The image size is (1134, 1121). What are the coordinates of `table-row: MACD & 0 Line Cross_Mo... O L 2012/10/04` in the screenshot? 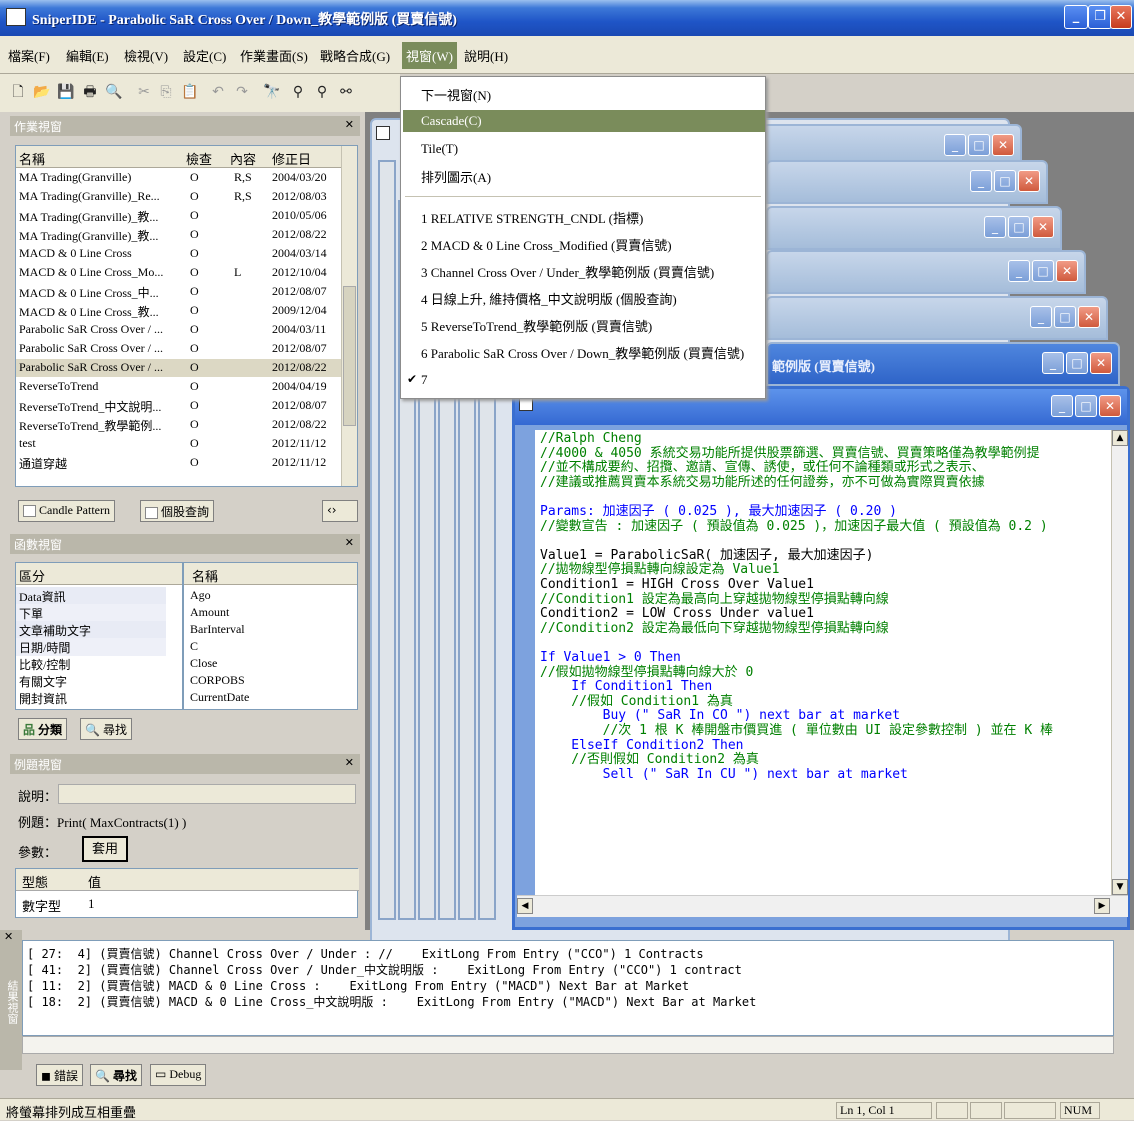 It's located at (179, 273).